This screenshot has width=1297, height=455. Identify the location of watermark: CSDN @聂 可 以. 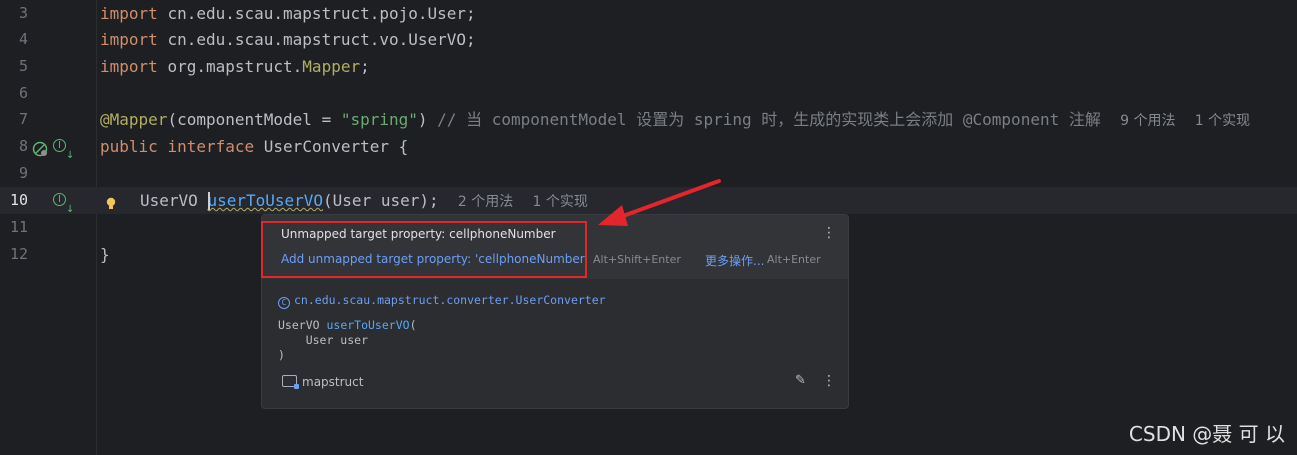
(1206, 434).